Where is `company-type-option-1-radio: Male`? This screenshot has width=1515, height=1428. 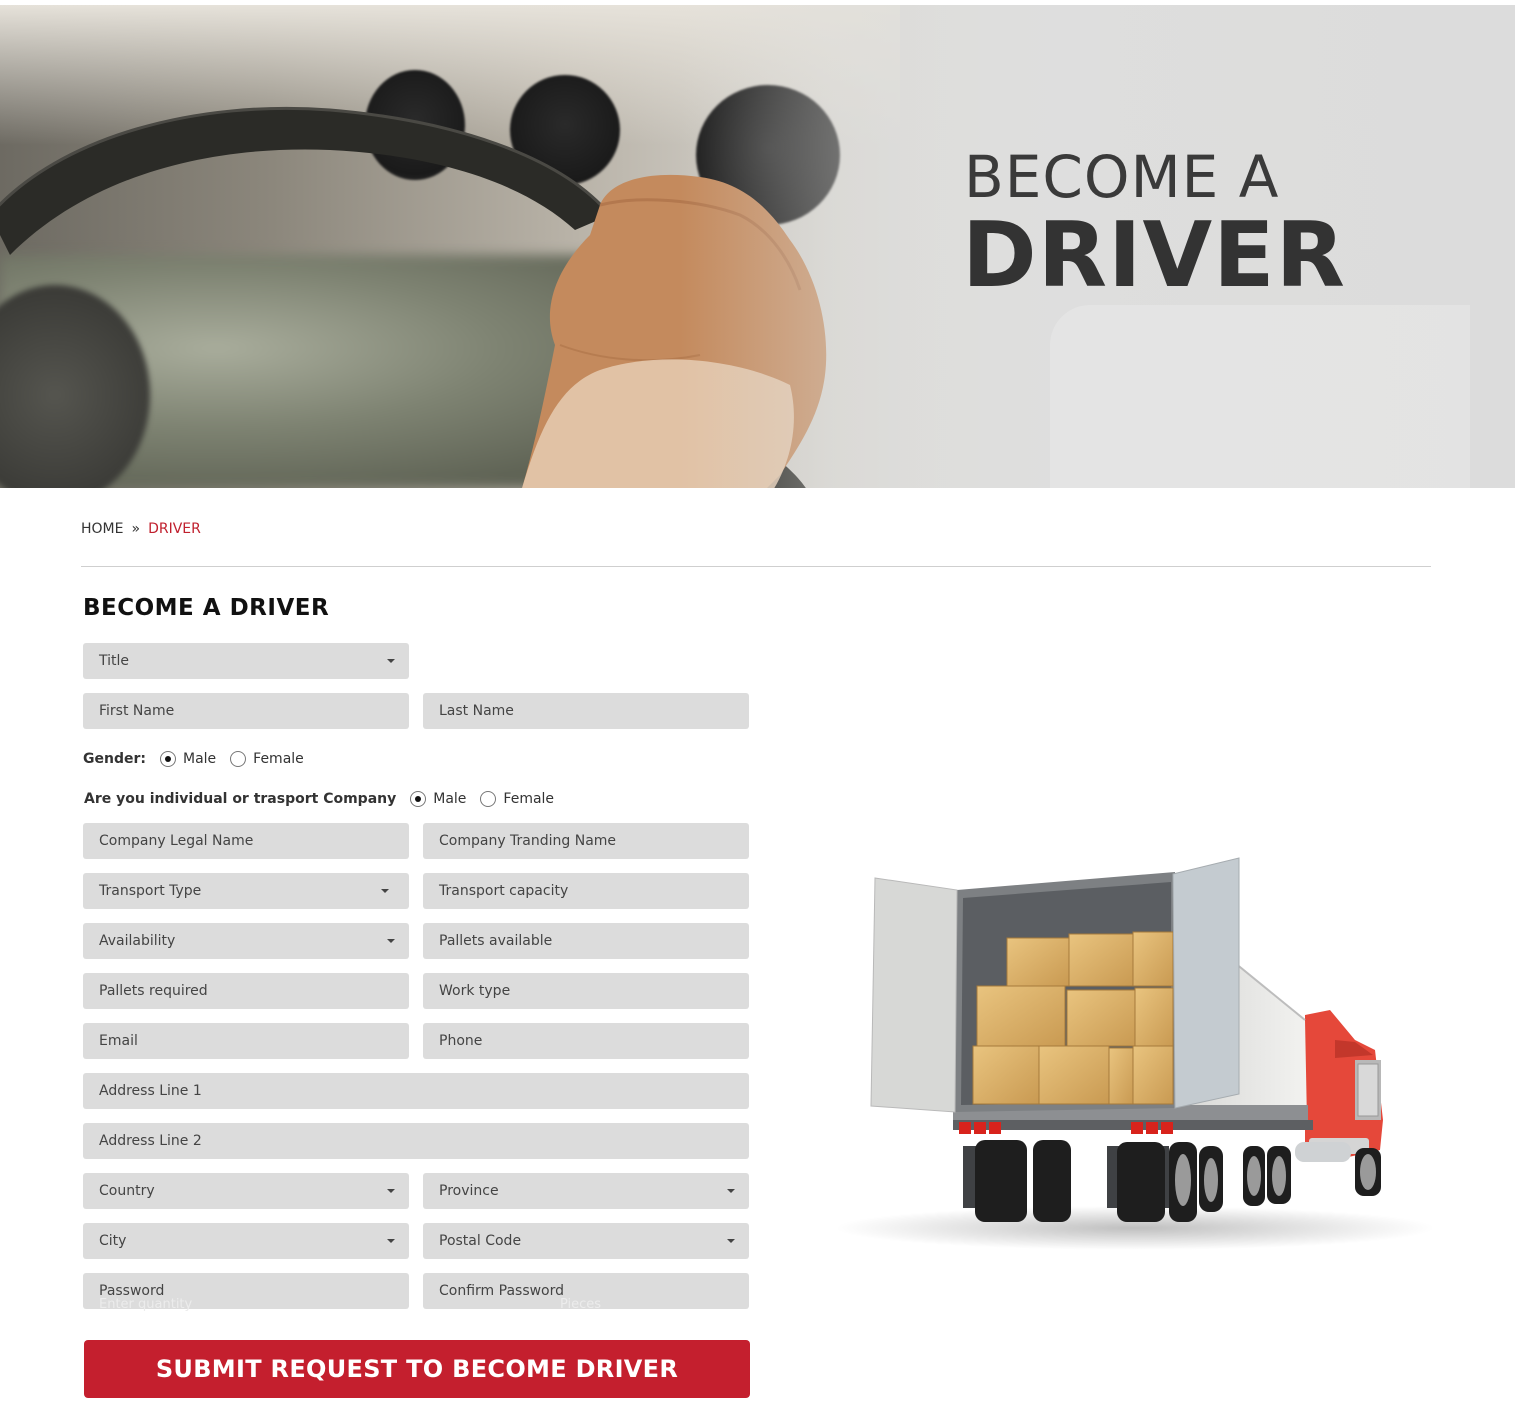 company-type-option-1-radio: Male is located at coordinates (438, 799).